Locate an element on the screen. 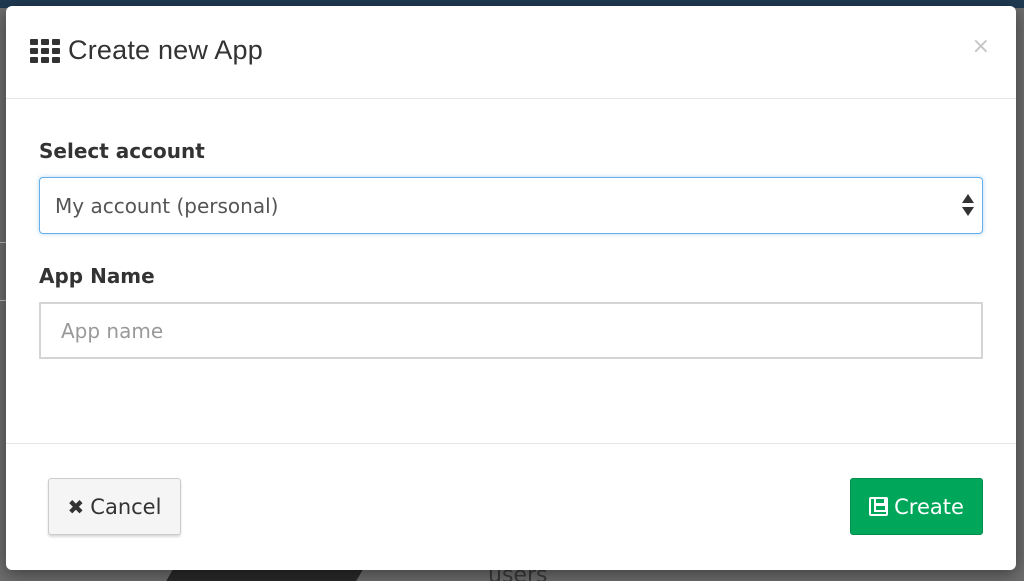  create-button: Create is located at coordinates (916, 506).